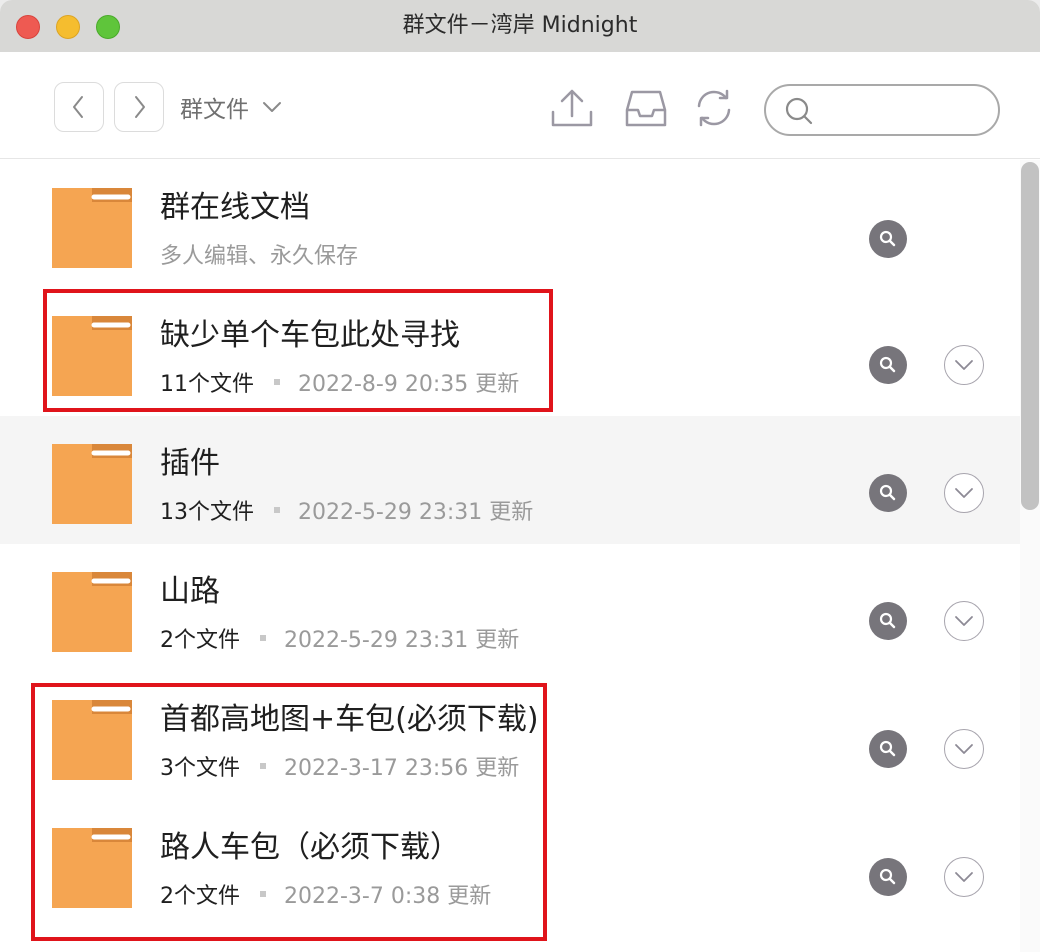  I want to click on item-file-count: 2个文件, so click(200, 640).